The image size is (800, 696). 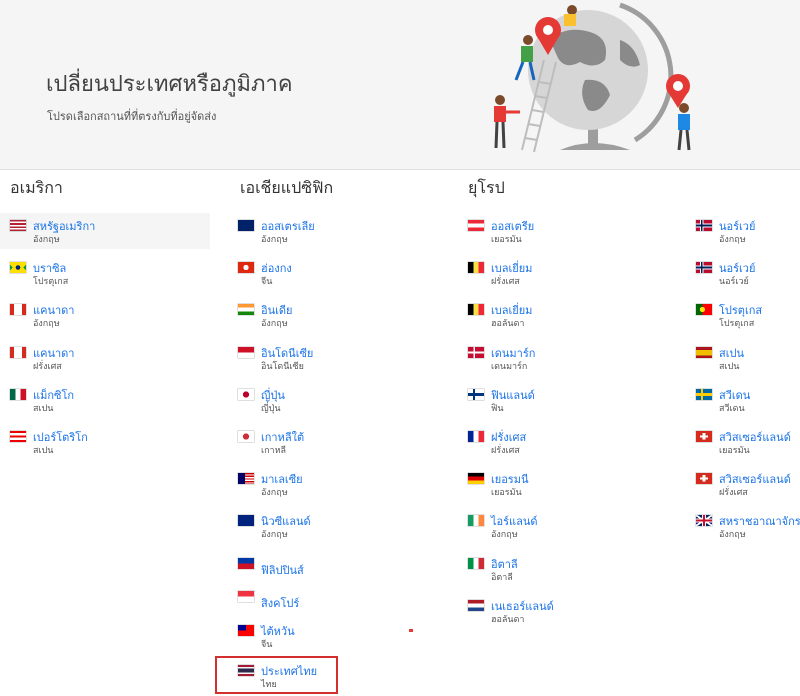 What do you see at coordinates (476, 225) in the screenshot?
I see `at-flag-icon` at bounding box center [476, 225].